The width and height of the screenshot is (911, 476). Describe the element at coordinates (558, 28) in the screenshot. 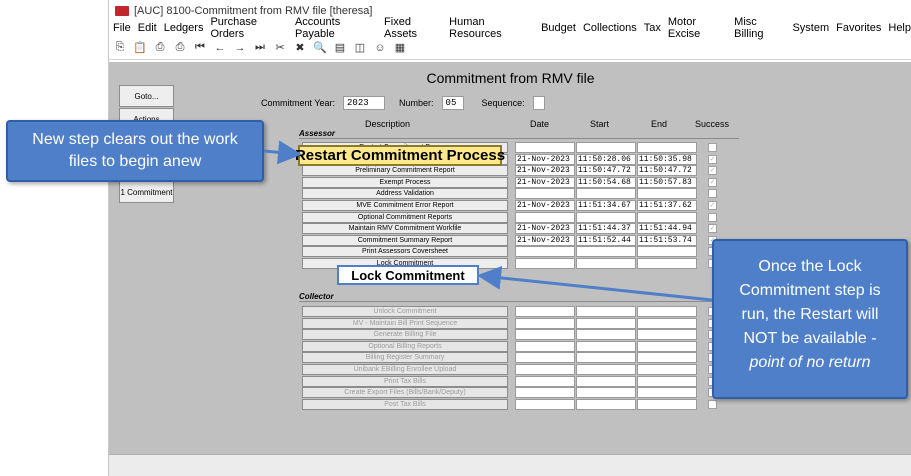

I see `menu-item-budget: Budget` at that location.